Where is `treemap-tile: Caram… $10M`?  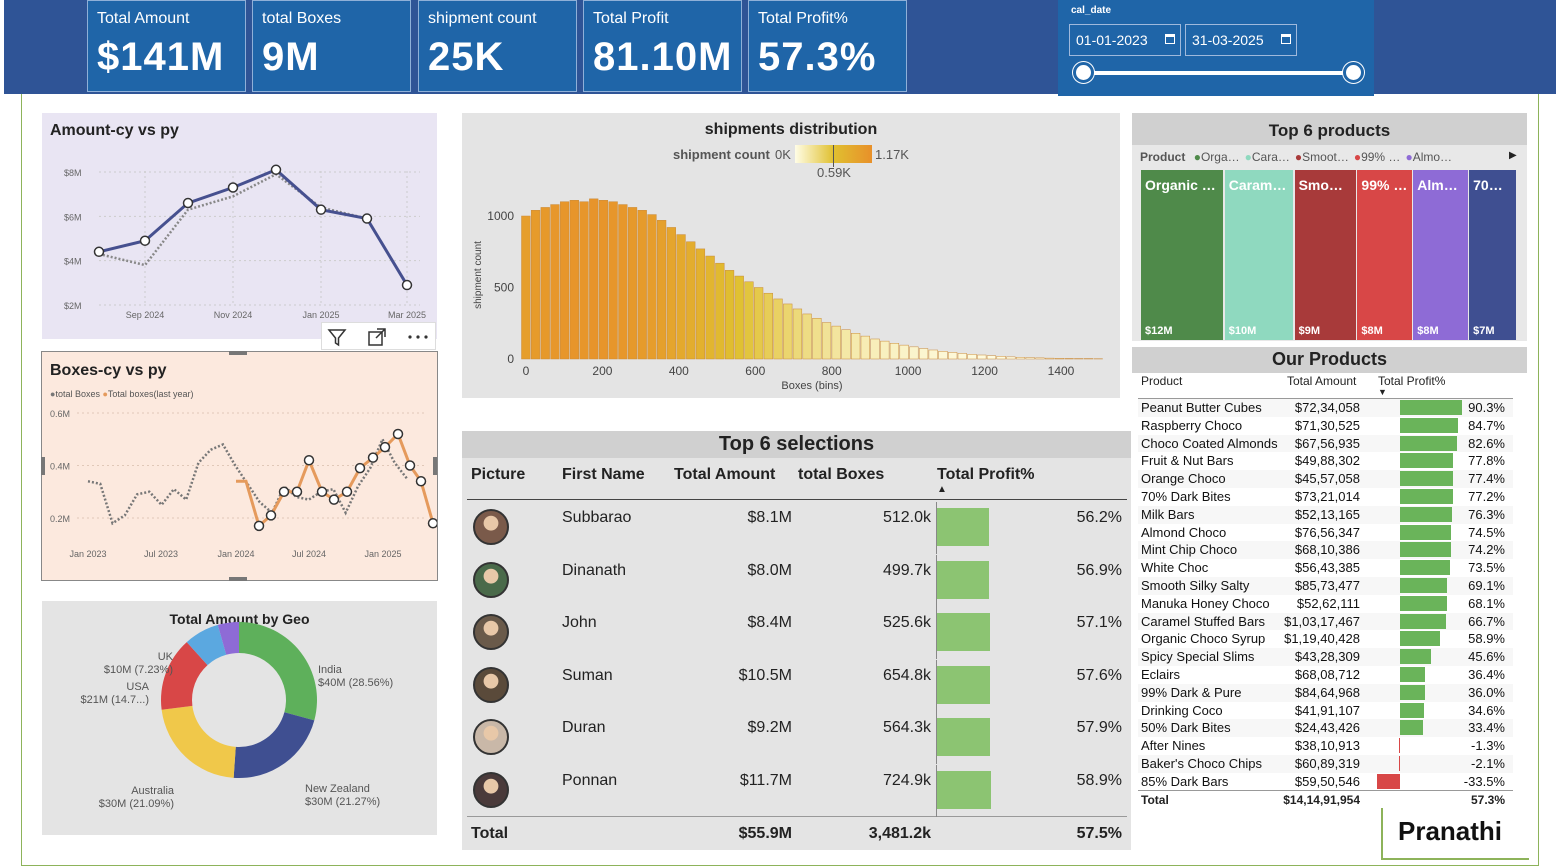 treemap-tile: Caram… $10M is located at coordinates (1259, 255).